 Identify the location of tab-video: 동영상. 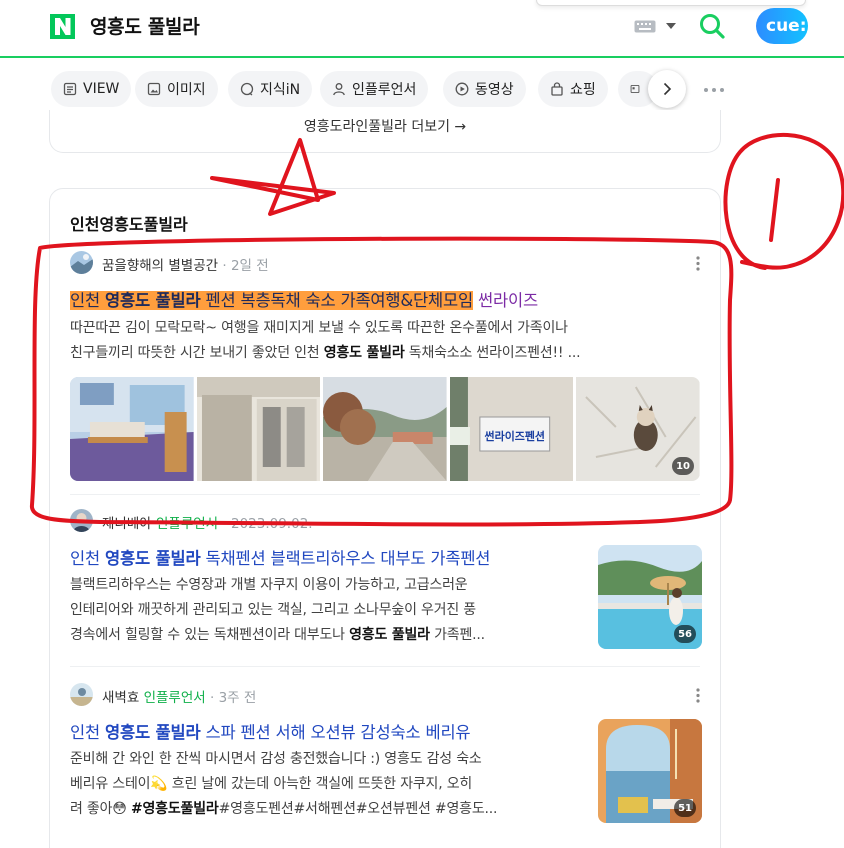
(484, 89).